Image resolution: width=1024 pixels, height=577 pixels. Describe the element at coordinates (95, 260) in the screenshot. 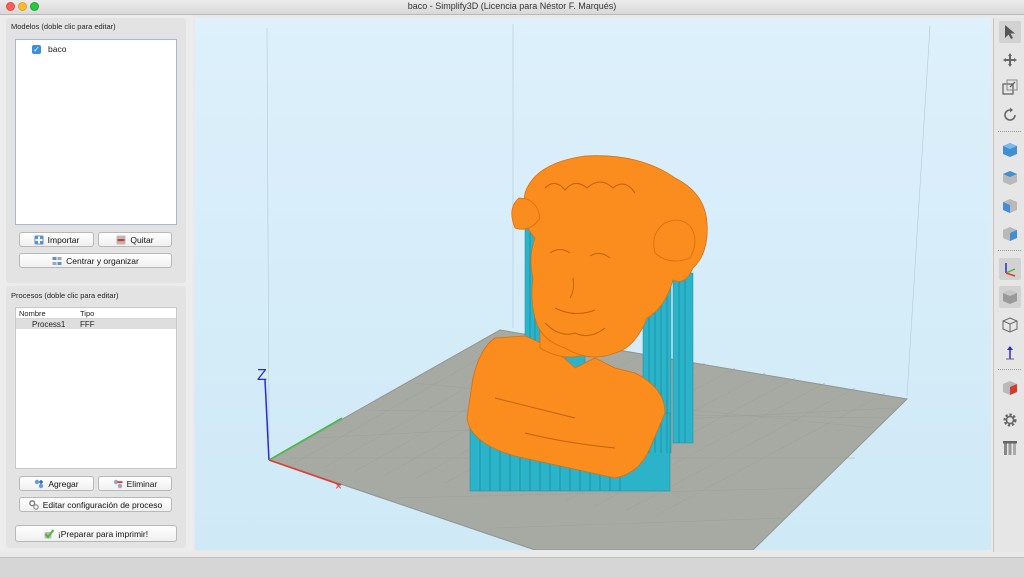

I see `center-and-arrange-button: Centrar y organizar` at that location.